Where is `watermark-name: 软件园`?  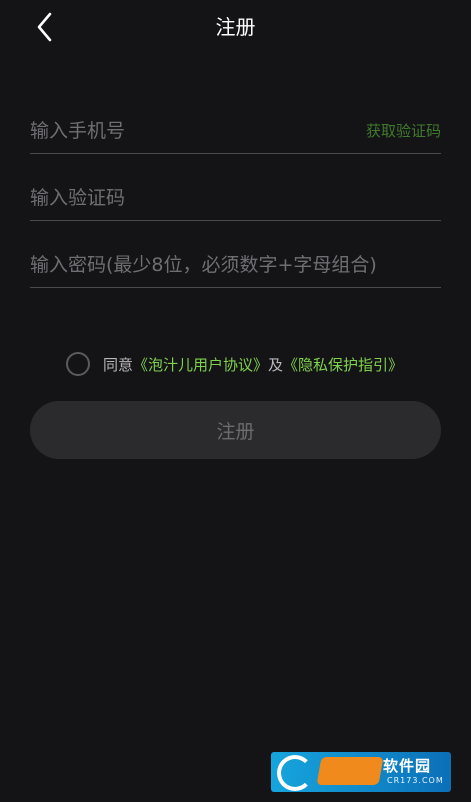
watermark-name: 软件园 is located at coordinates (407, 766).